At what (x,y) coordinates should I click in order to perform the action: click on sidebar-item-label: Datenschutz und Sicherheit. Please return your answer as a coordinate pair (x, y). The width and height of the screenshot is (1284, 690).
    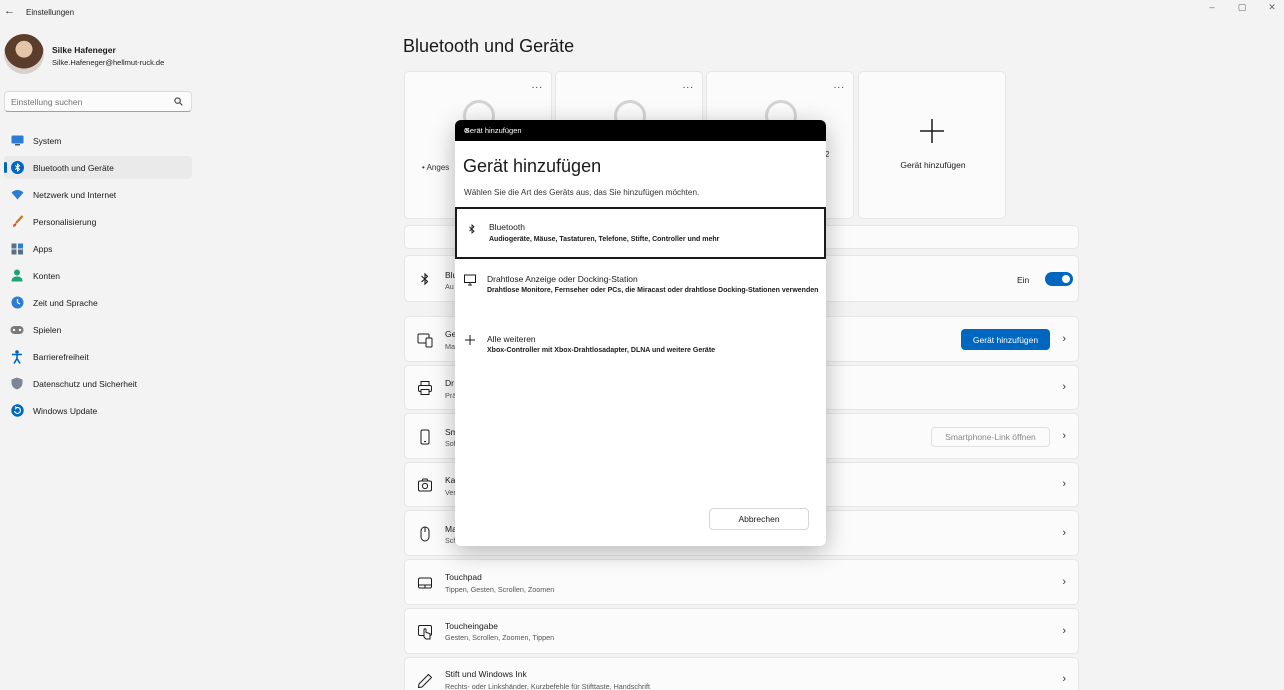
    Looking at the image, I should click on (85, 383).